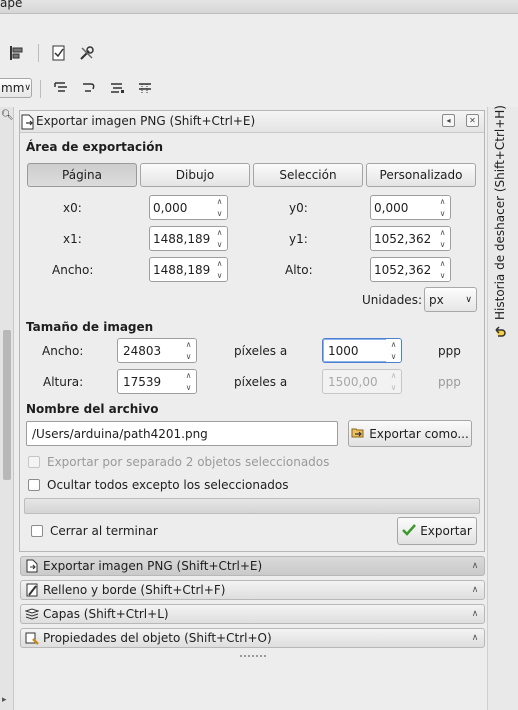 The image size is (518, 710). Describe the element at coordinates (308, 175) in the screenshot. I see `tab-selection: Selección` at that location.